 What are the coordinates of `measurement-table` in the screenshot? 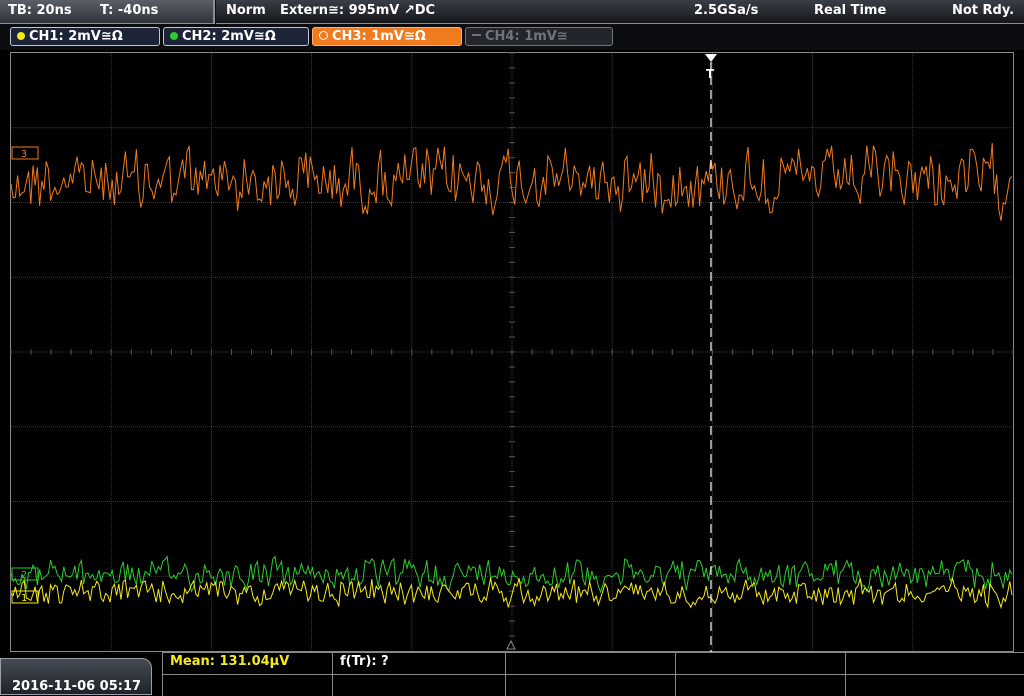 It's located at (593, 674).